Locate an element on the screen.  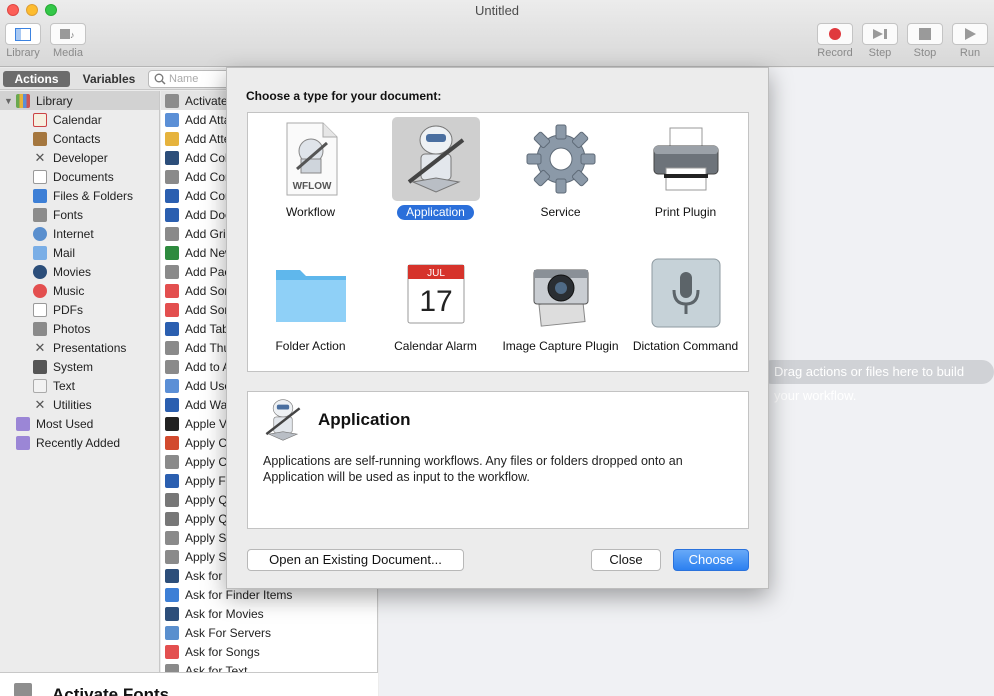
calendar-month: JUL is located at coordinates (436, 273).